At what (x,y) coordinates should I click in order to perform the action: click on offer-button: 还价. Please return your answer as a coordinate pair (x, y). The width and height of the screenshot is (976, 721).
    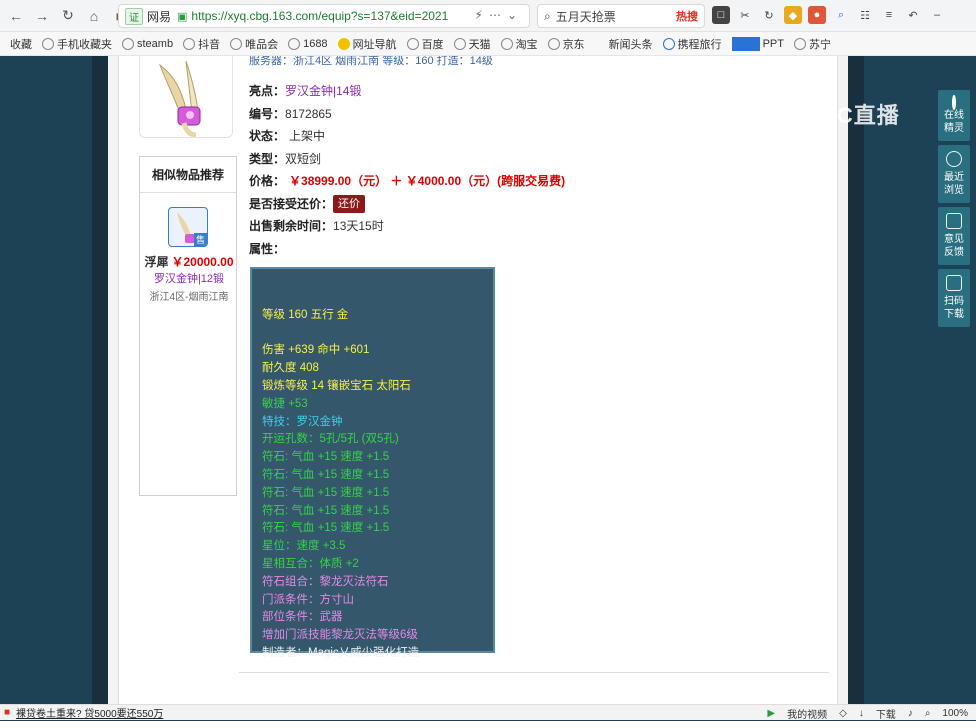
    Looking at the image, I should click on (349, 204).